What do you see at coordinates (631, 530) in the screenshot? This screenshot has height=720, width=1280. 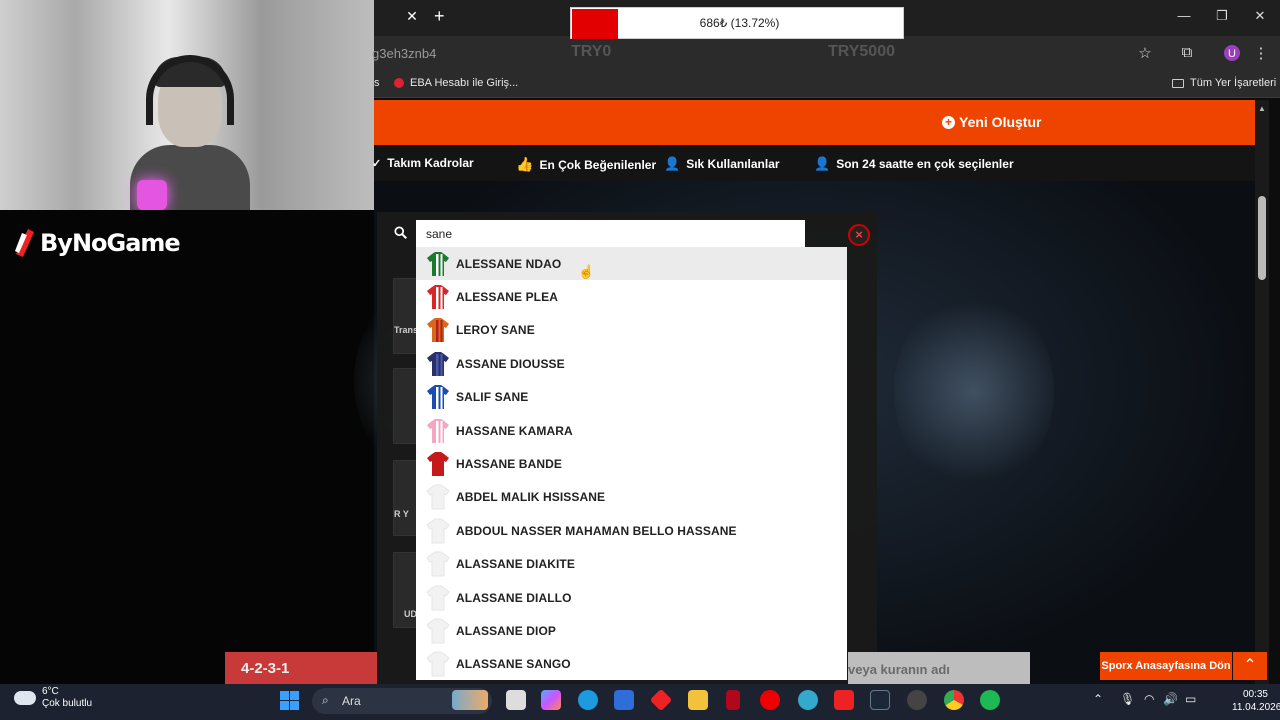 I see `search-result-item: ABDOUL NASSER MAHAMAN BELLO HASSANE` at bounding box center [631, 530].